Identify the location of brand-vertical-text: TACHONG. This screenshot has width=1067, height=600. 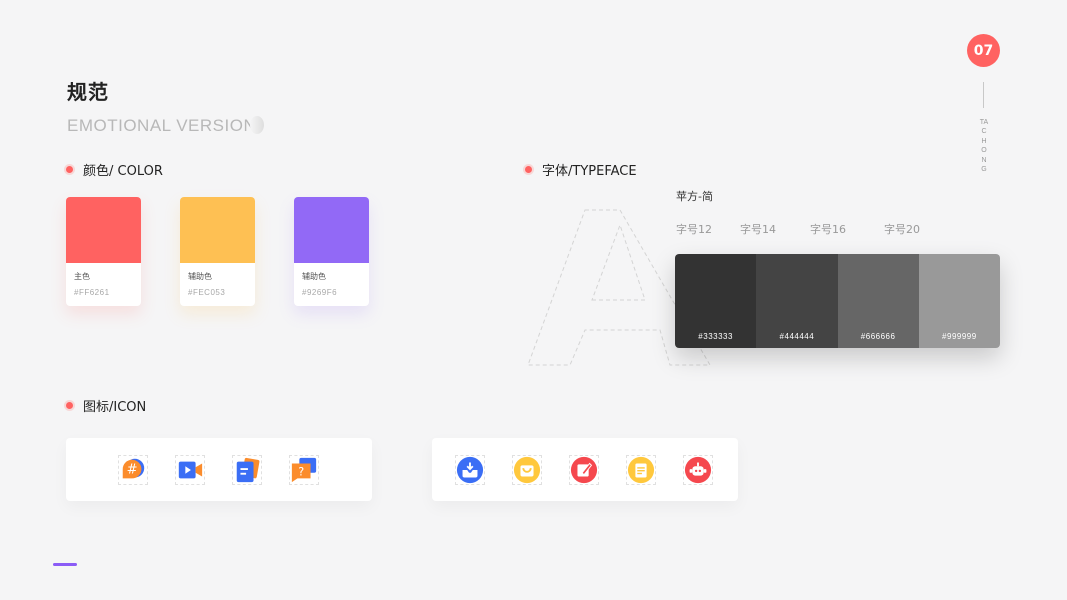
(984, 146).